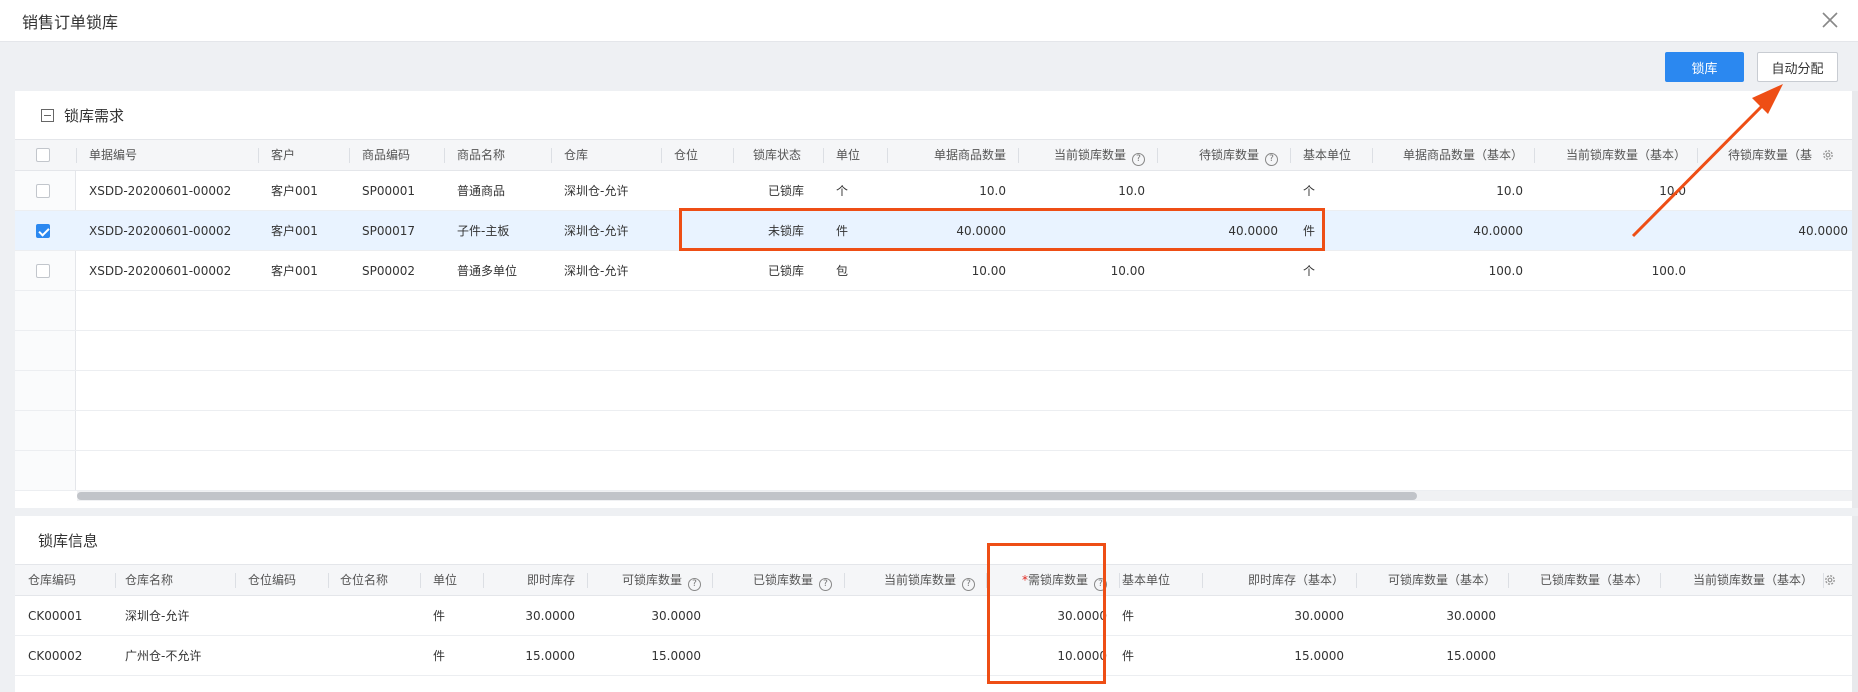 The width and height of the screenshot is (1858, 692). Describe the element at coordinates (686, 155) in the screenshot. I see `col-location: 仓位` at that location.